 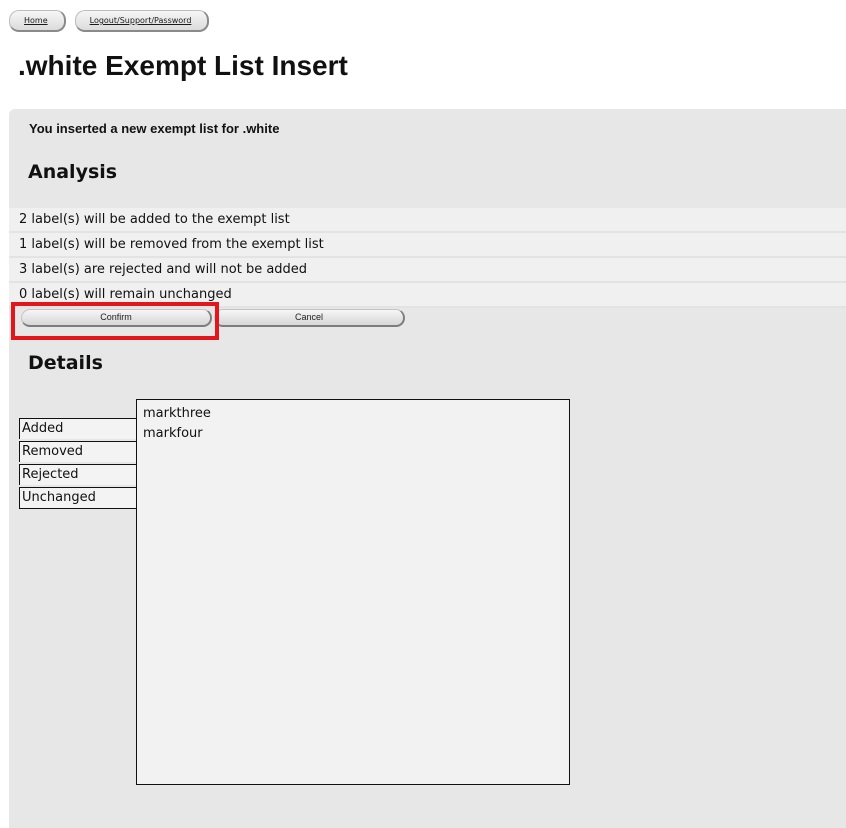 I want to click on logout-support-password-button: Logout/Support/Password, so click(x=142, y=21).